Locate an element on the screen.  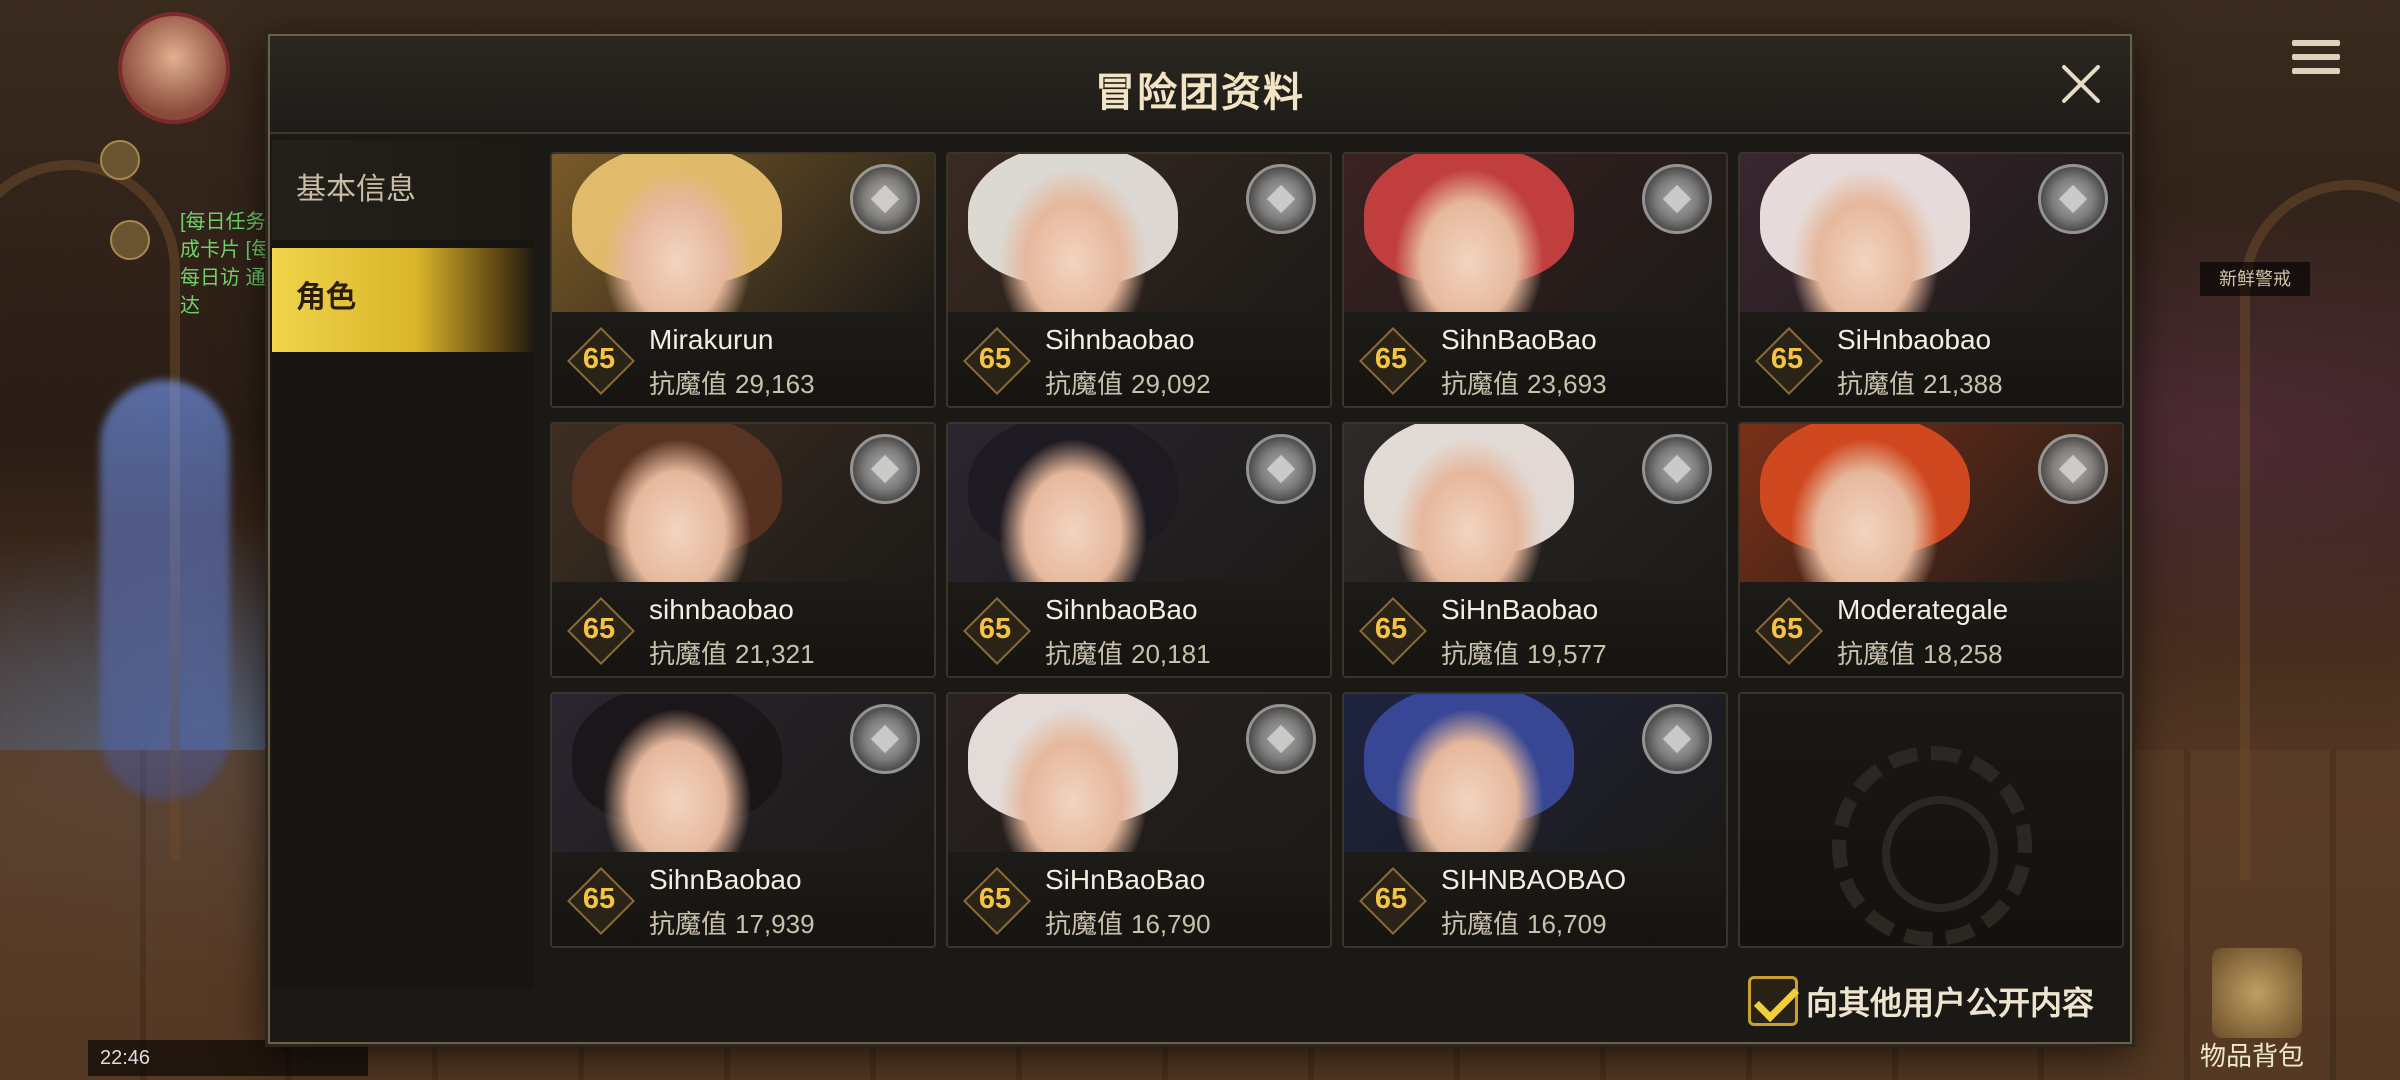
tab-characters: 角色 is located at coordinates (403, 300).